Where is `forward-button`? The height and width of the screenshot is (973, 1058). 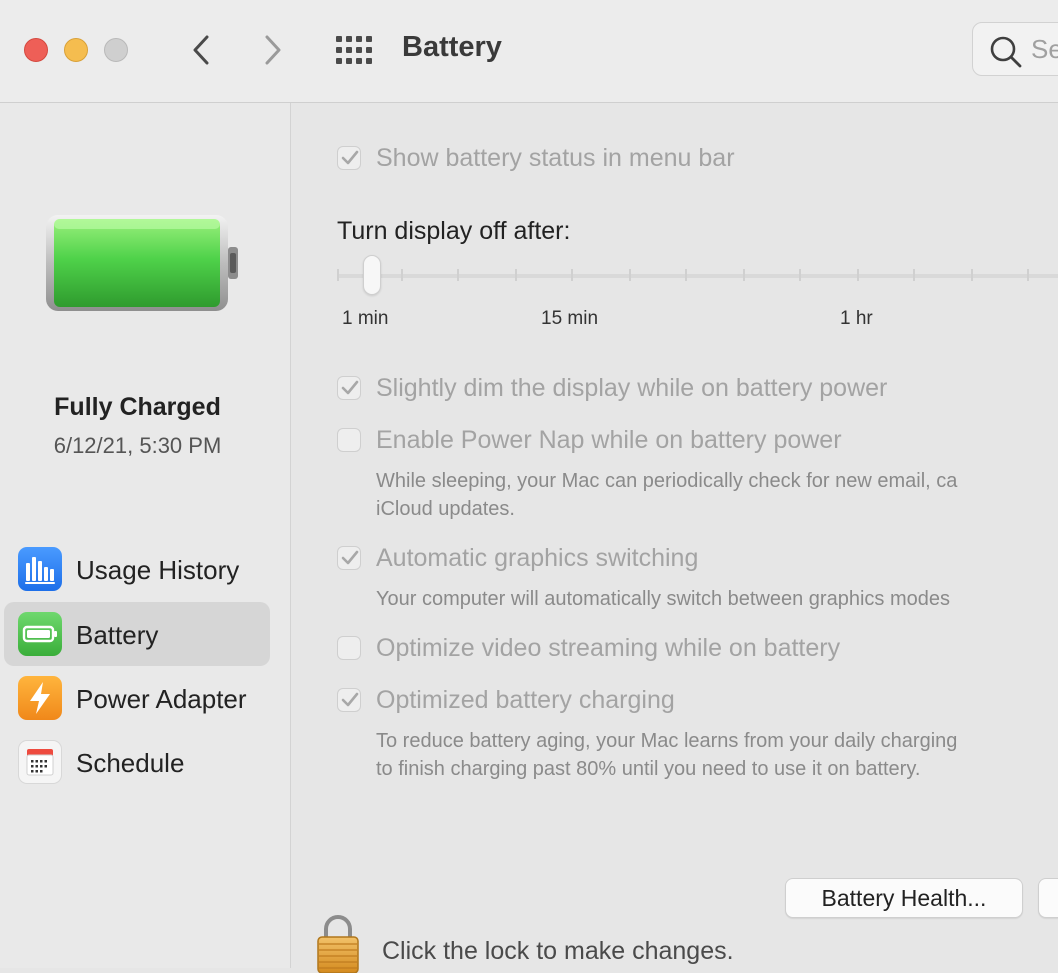 forward-button is located at coordinates (273, 50).